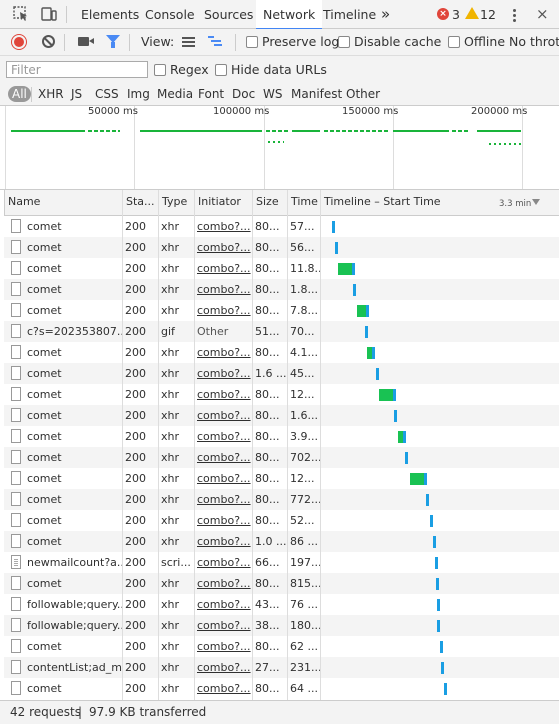 This screenshot has height=724, width=559. What do you see at coordinates (48, 41) in the screenshot?
I see `clear-icon` at bounding box center [48, 41].